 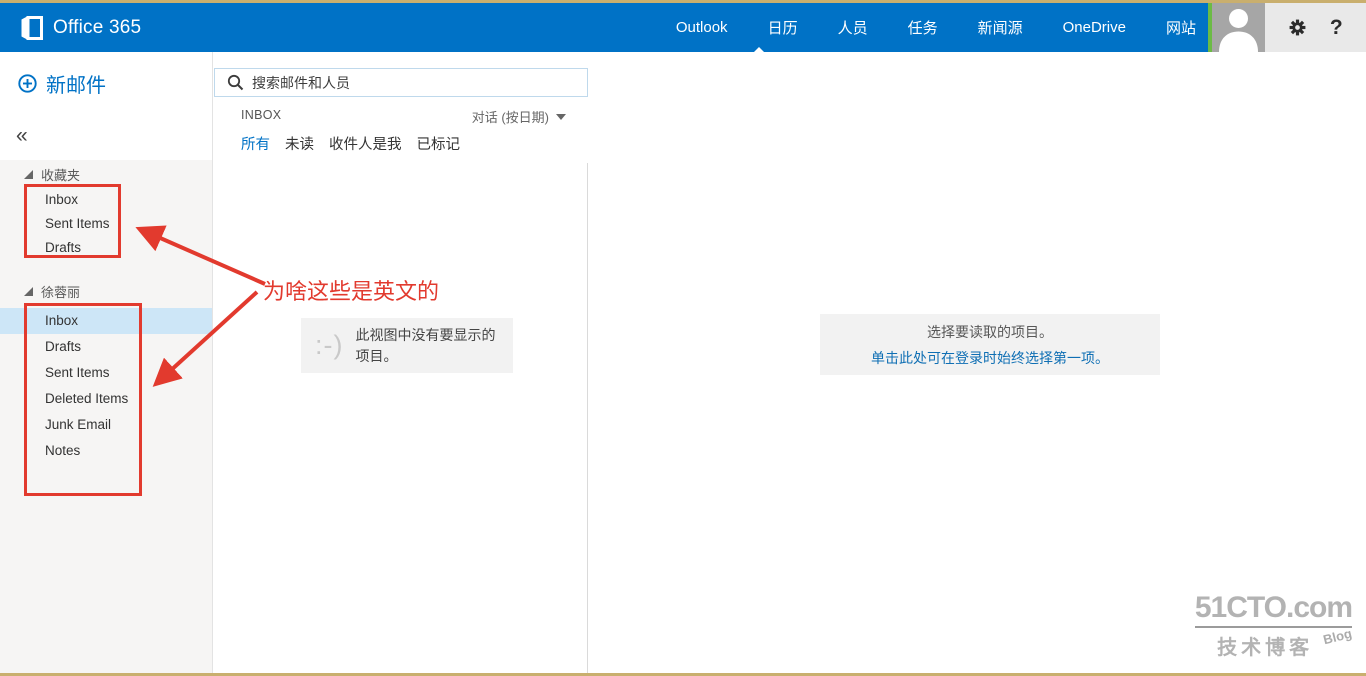 What do you see at coordinates (990, 344) in the screenshot?
I see `reading-pane-card: 选择要读取的项目。 单击此处可在登录时始终选择第一项。` at bounding box center [990, 344].